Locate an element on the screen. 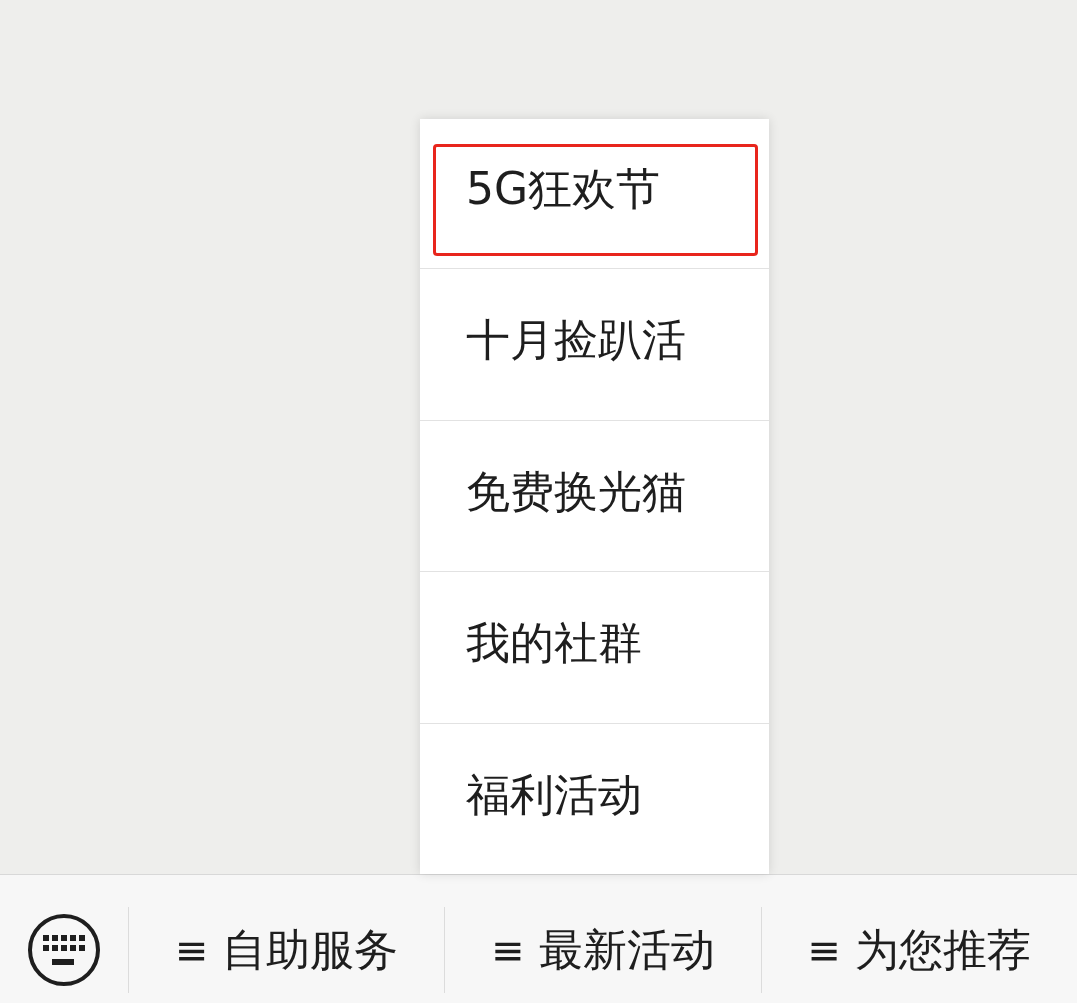  menu-item: 5G狂欢节 is located at coordinates (594, 194).